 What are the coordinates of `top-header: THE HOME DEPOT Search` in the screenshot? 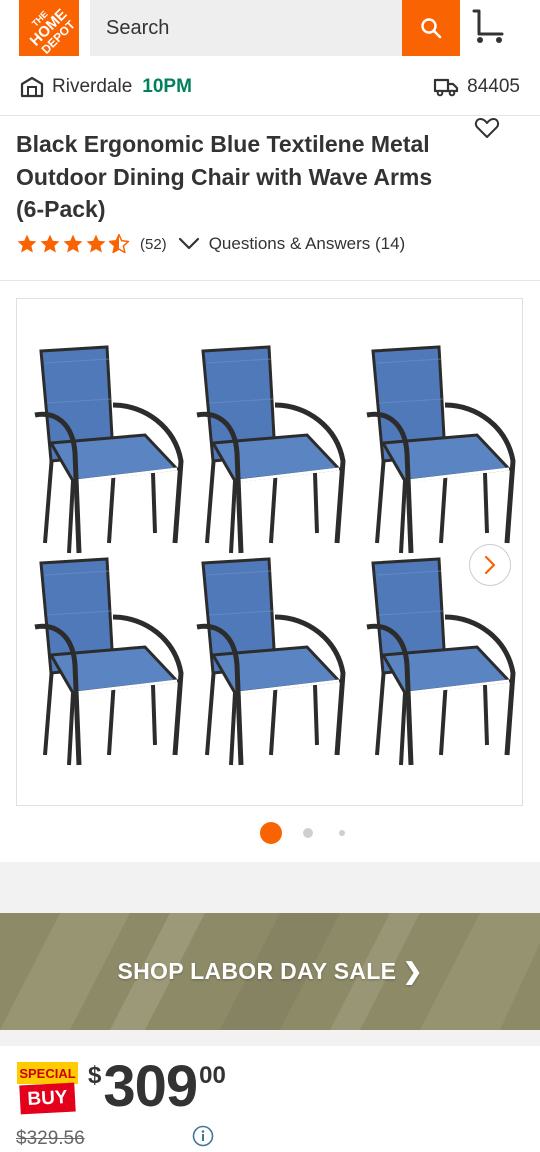 It's located at (270, 31).